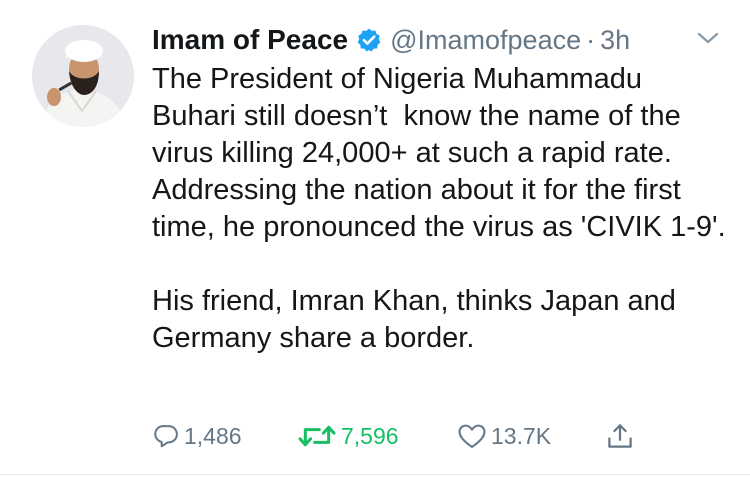 The height and width of the screenshot is (477, 750). Describe the element at coordinates (317, 436) in the screenshot. I see `retweet-icon` at that location.